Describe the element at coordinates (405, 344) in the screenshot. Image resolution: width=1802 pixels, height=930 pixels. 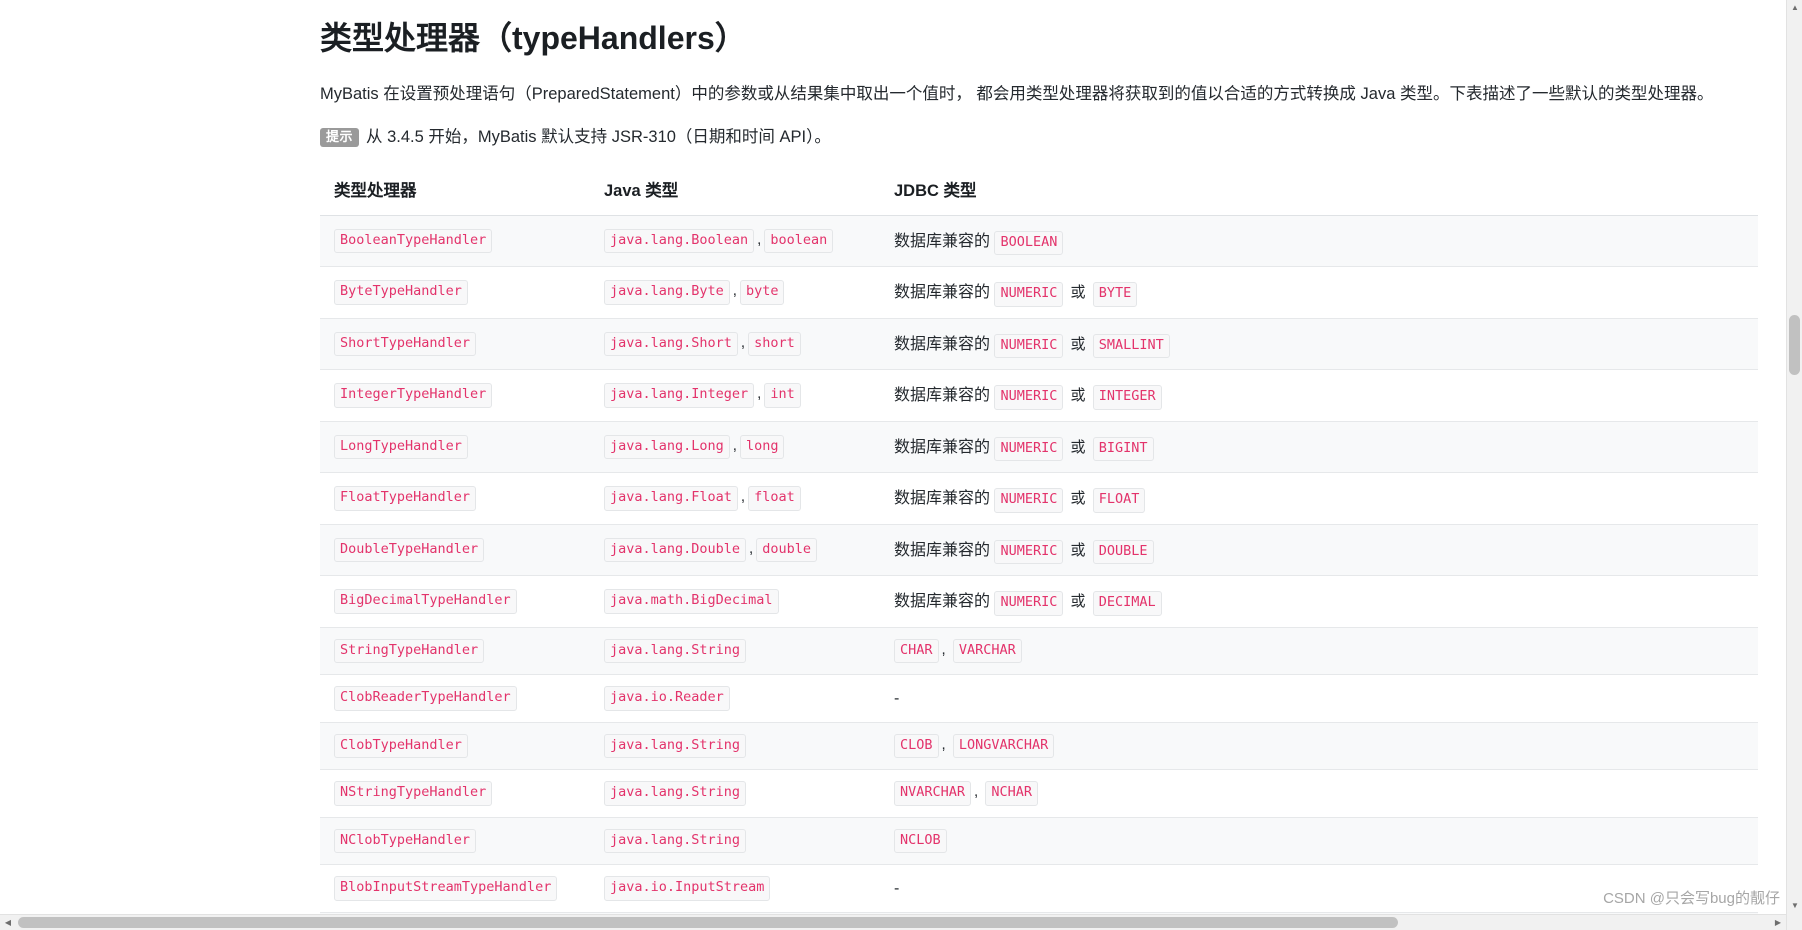
I see `code-handler-name: ShortTypeHandler` at that location.